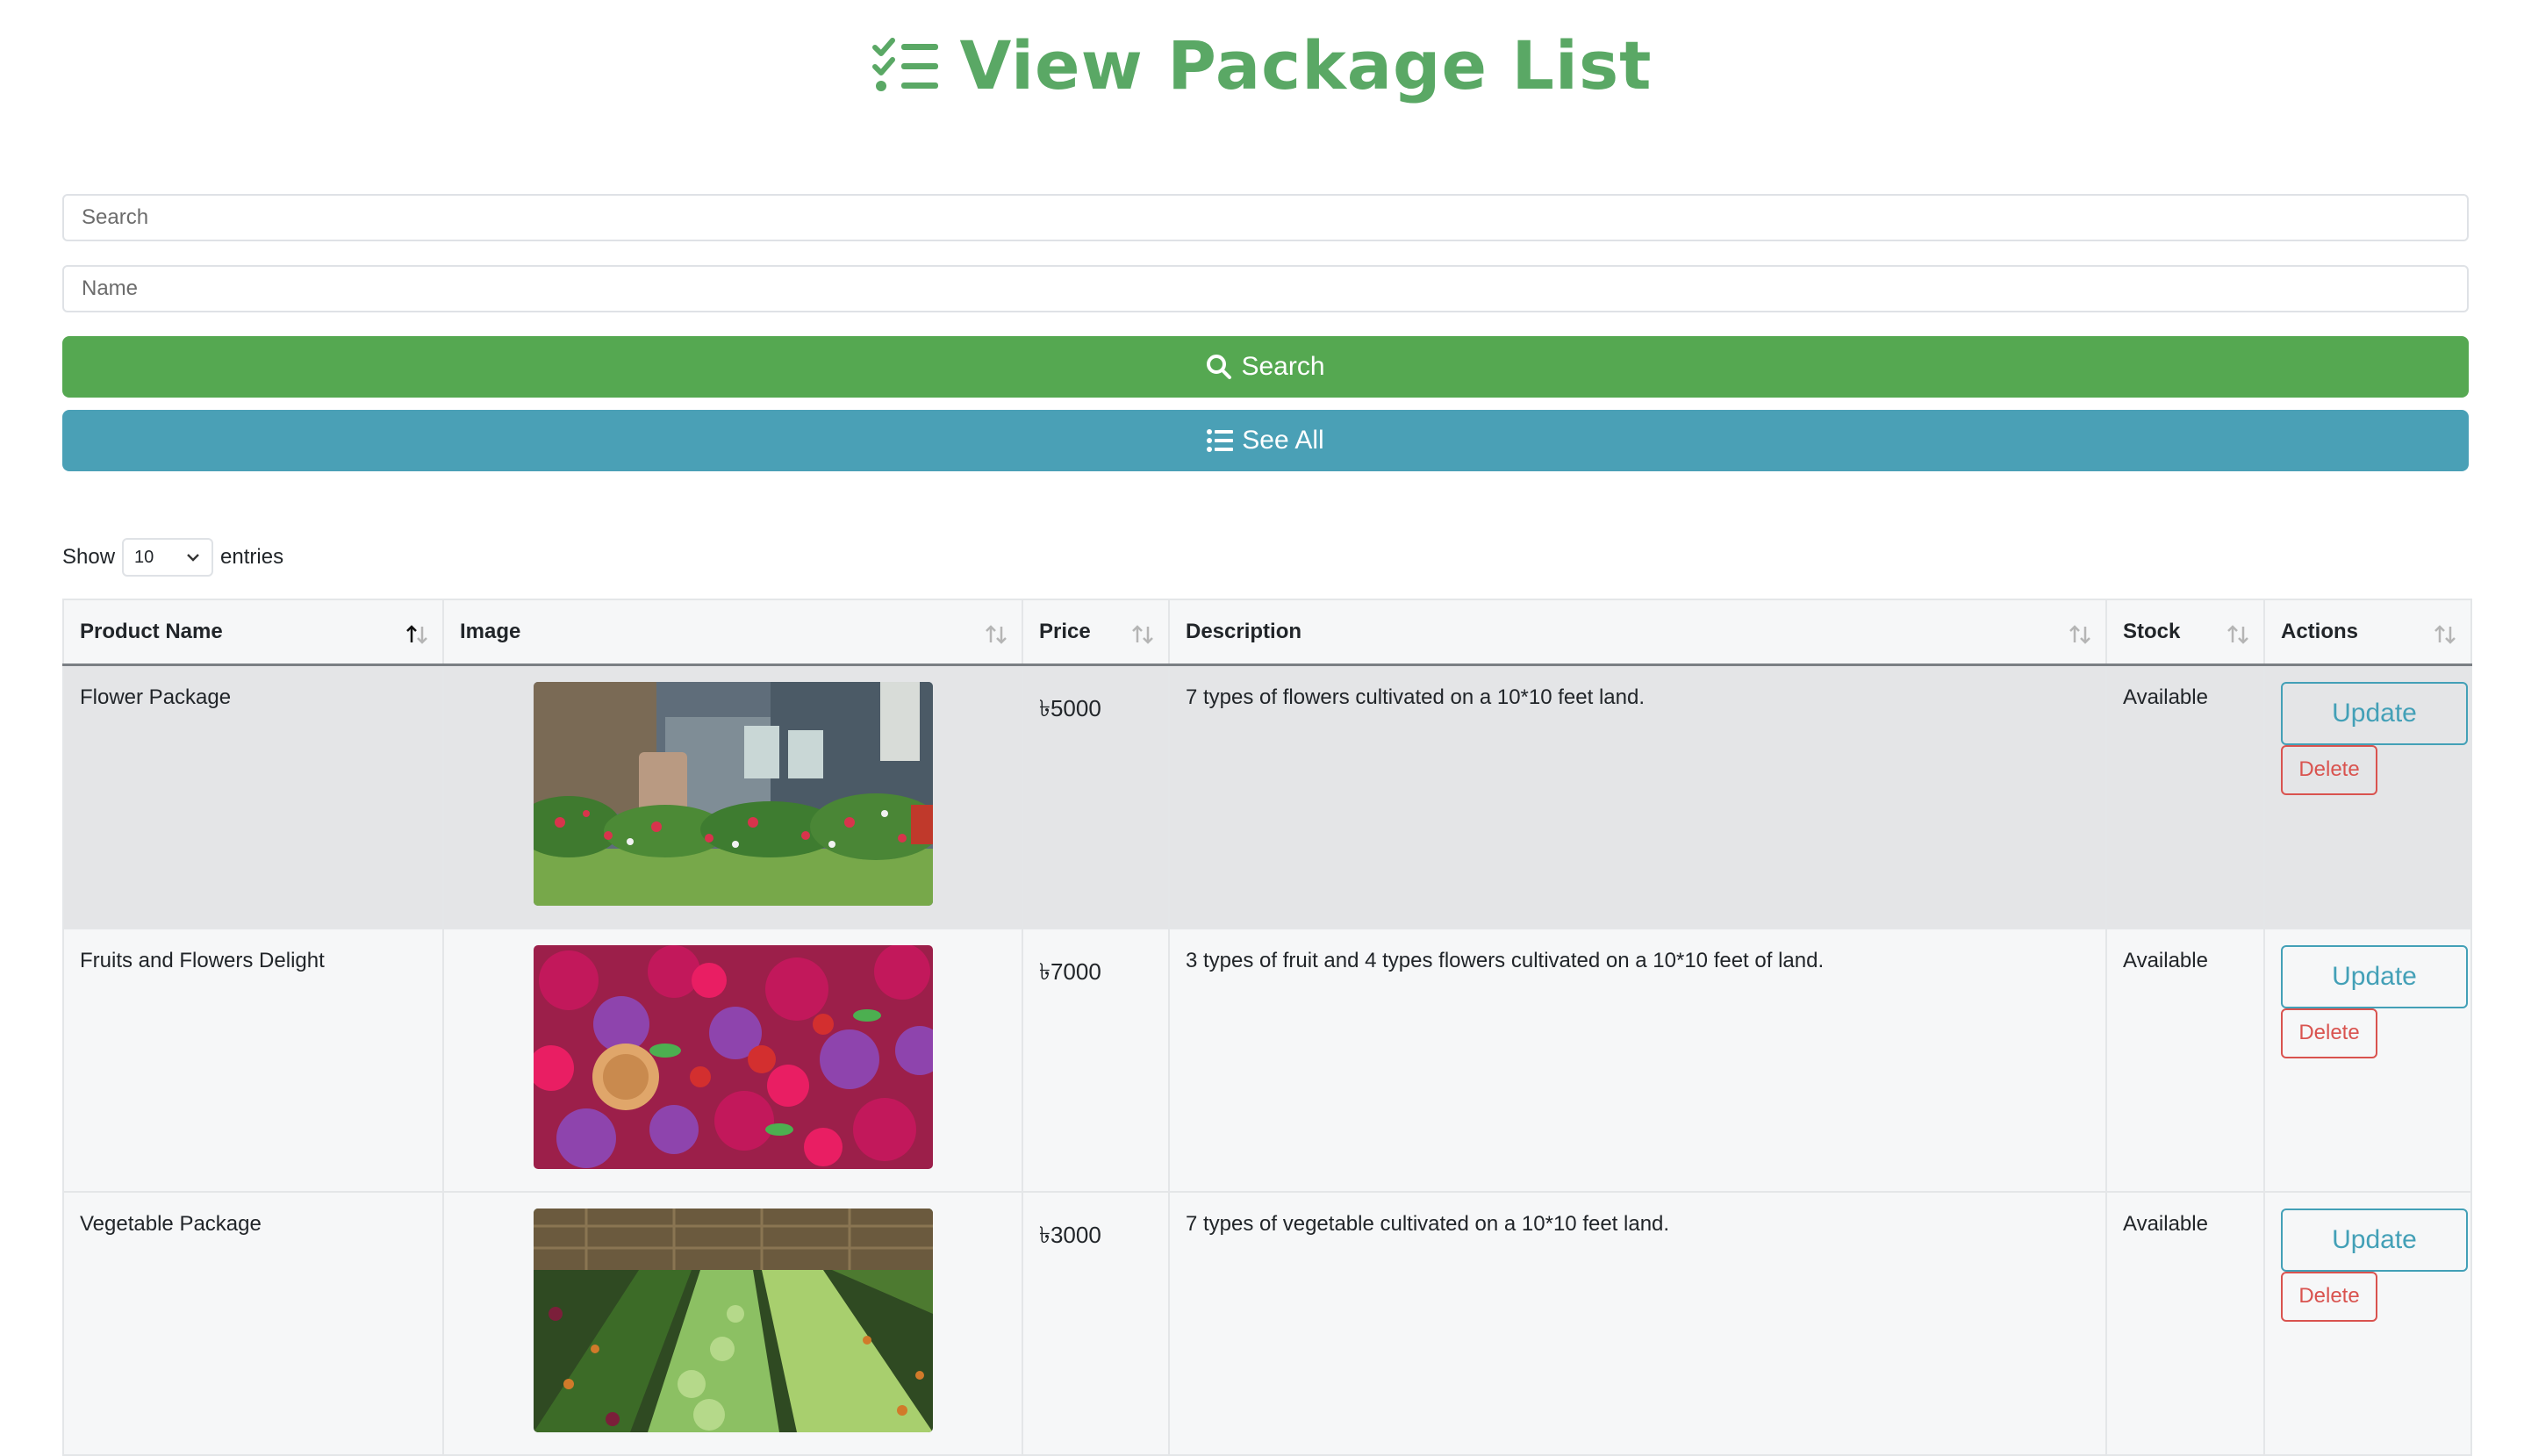 Image resolution: width=2524 pixels, height=1456 pixels. I want to click on list-check-icon, so click(905, 64).